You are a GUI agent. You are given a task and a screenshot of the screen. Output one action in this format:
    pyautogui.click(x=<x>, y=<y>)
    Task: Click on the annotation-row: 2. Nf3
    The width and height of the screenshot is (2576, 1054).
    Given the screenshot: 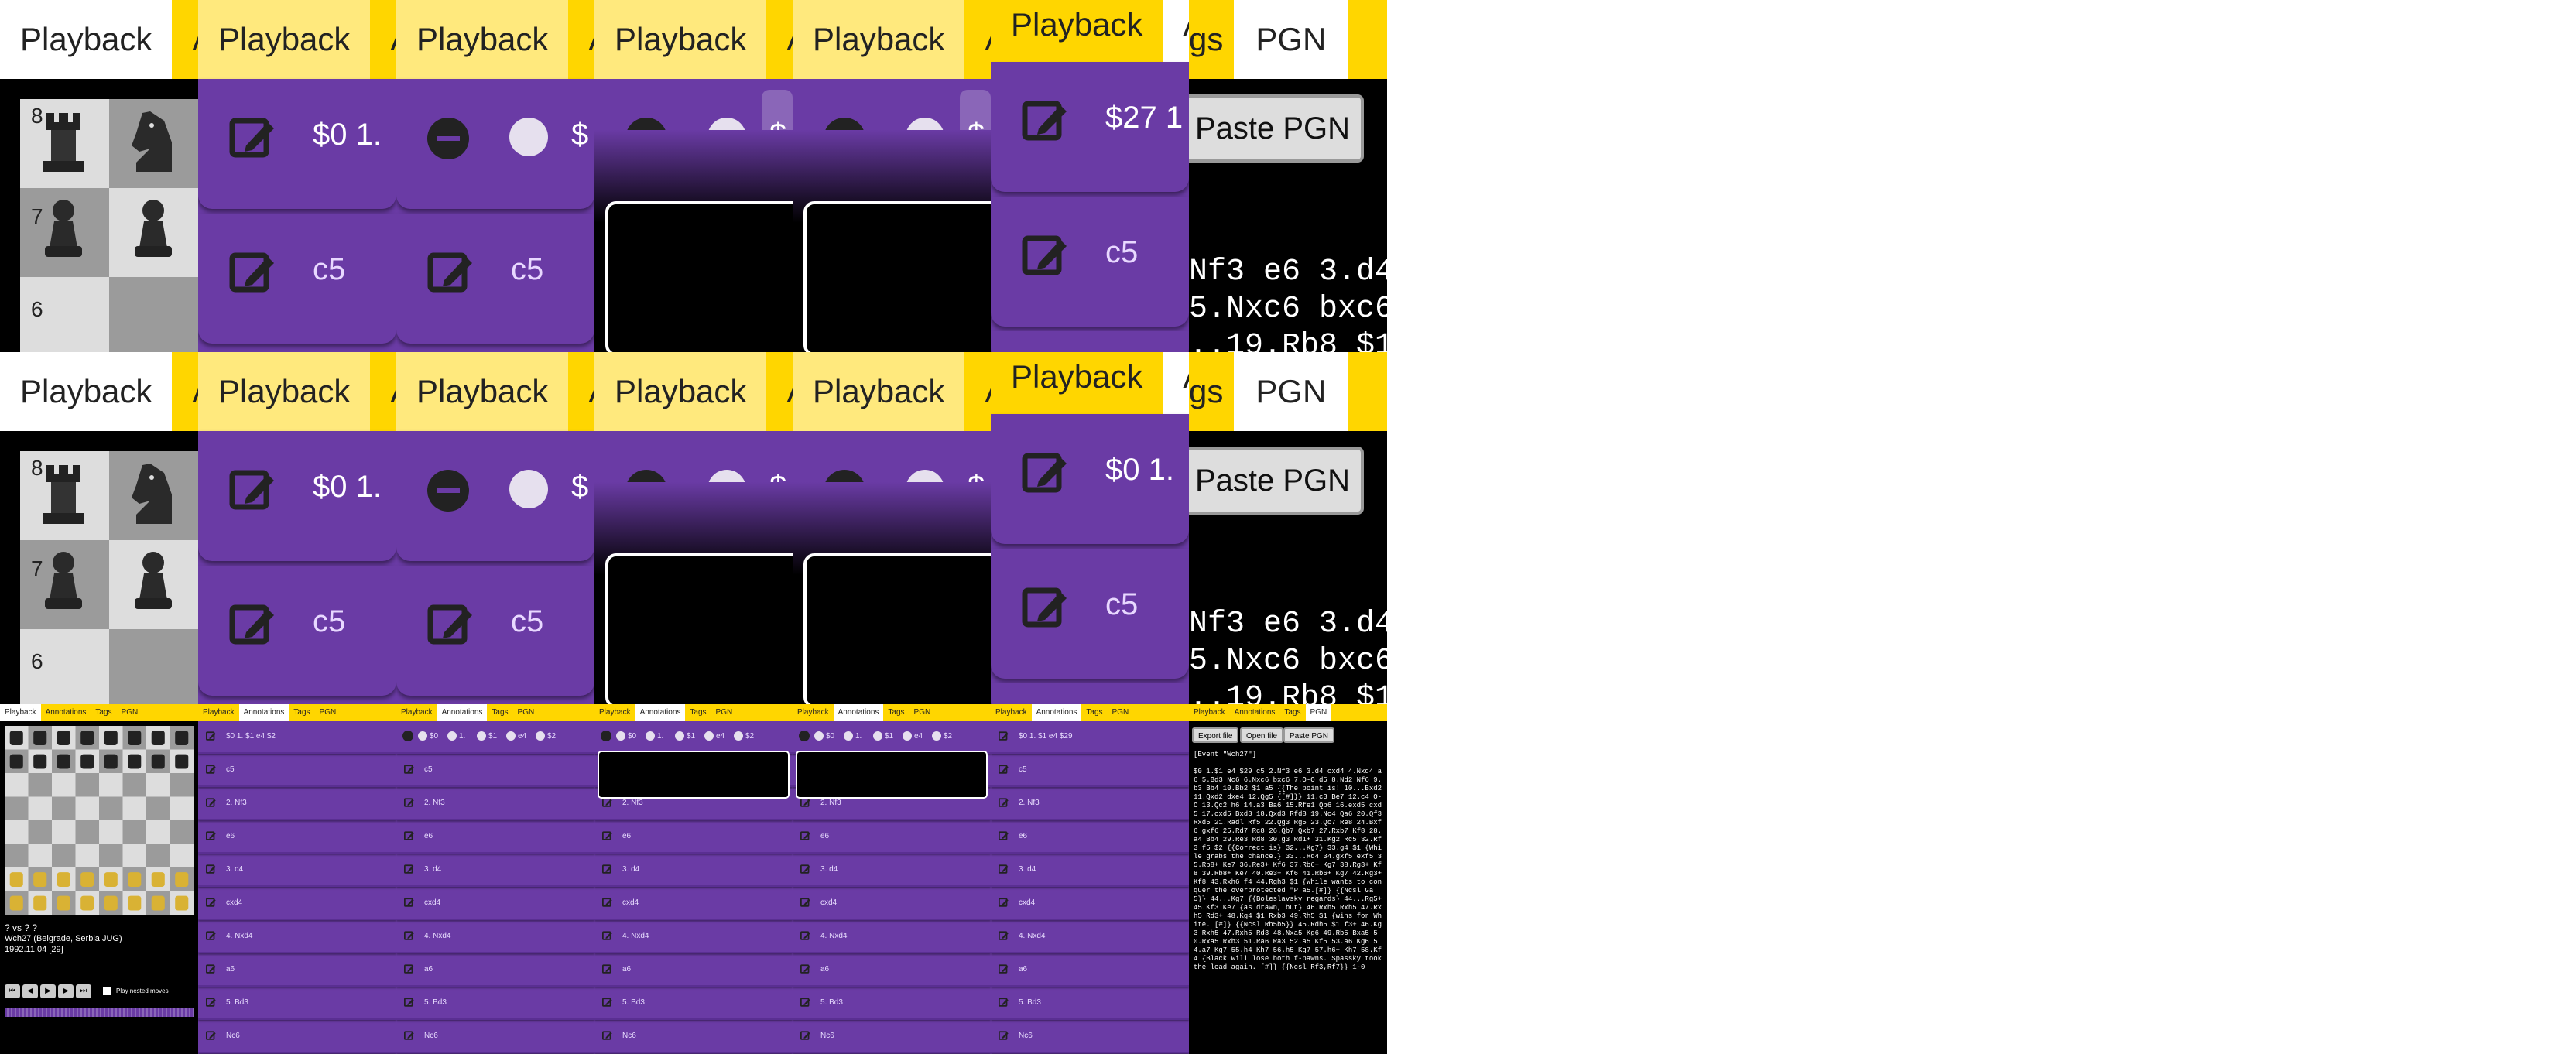 What is the action you would take?
    pyautogui.click(x=1090, y=804)
    